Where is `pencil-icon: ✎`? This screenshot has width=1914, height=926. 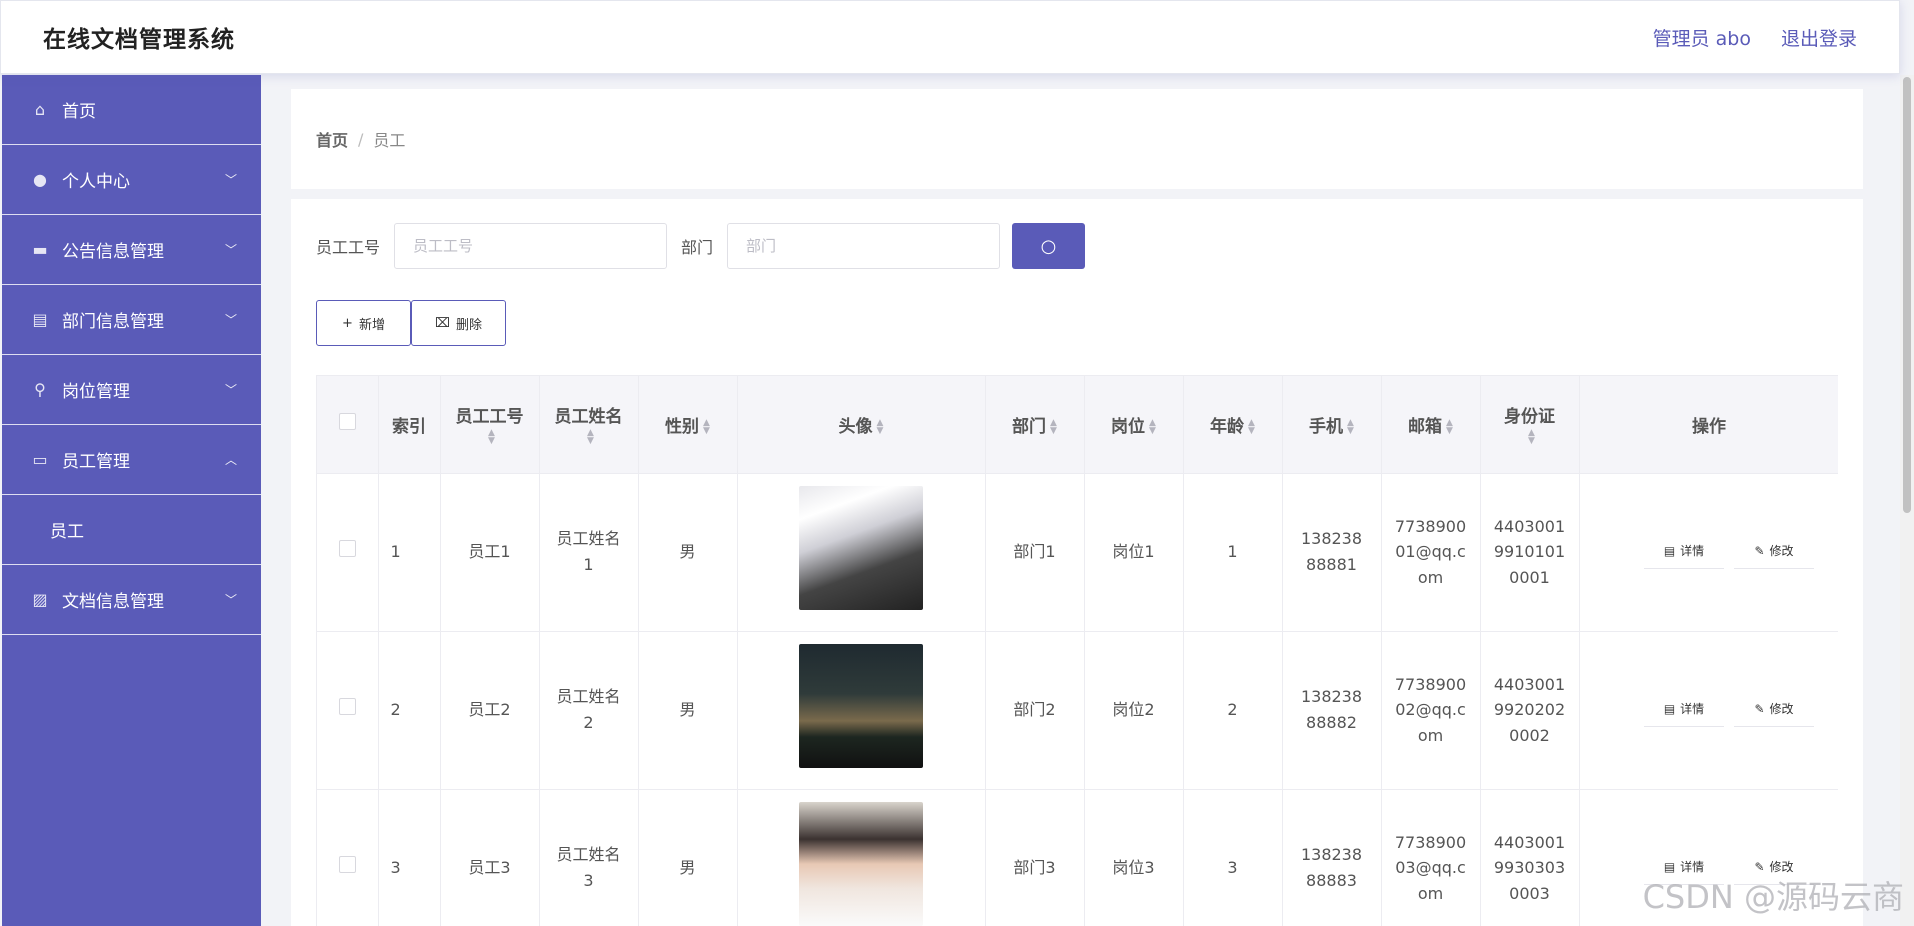
pencil-icon: ✎ is located at coordinates (1759, 708).